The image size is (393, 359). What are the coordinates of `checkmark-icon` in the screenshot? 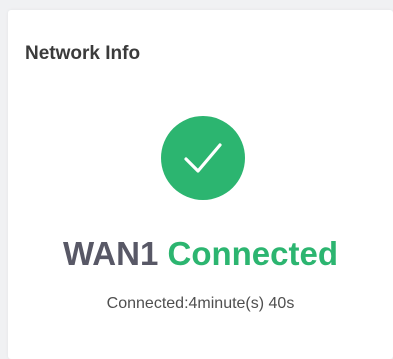 It's located at (203, 158).